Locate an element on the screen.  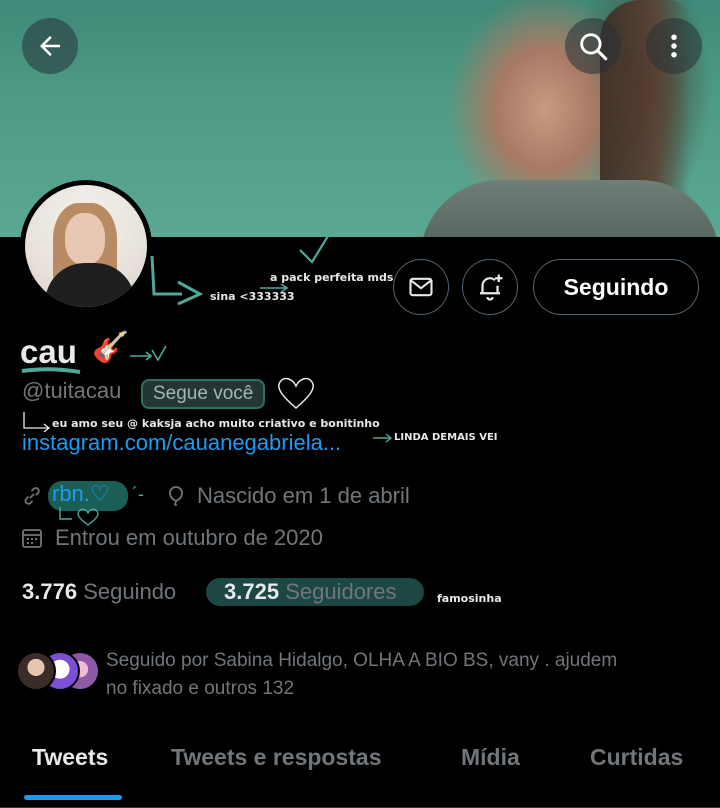
profile-avatar is located at coordinates (86, 246).